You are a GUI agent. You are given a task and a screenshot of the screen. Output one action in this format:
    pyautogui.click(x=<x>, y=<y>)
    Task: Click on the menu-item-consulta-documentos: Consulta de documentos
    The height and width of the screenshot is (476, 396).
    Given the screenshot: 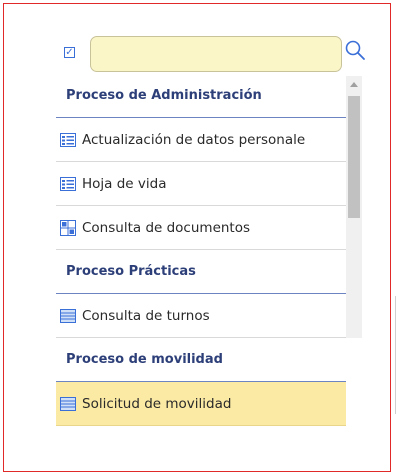 What is the action you would take?
    pyautogui.click(x=201, y=228)
    